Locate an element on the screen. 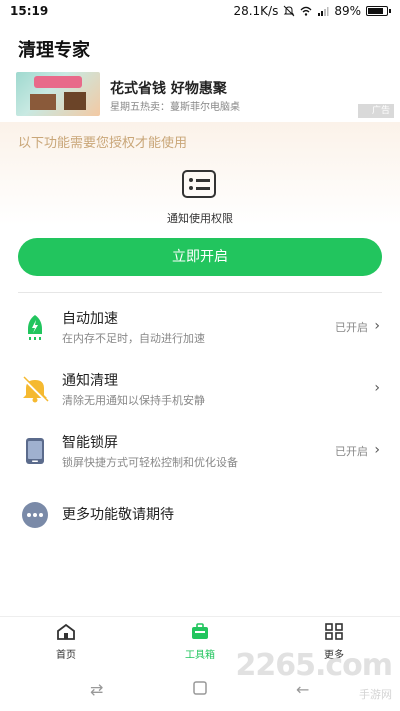  auth-notice: 以下功能需要您授权才能使用 is located at coordinates (103, 143).